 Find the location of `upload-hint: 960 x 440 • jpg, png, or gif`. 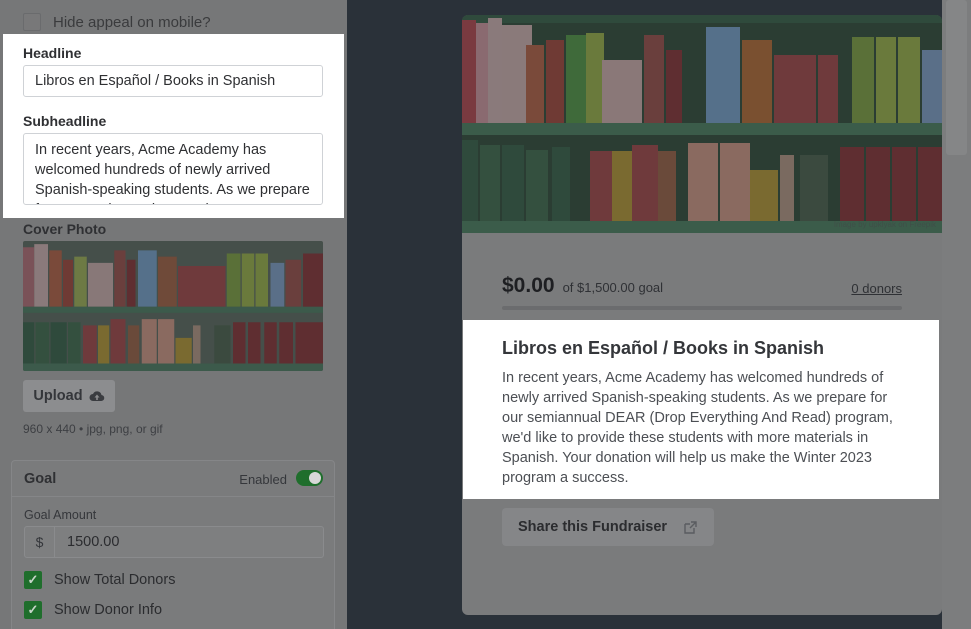

upload-hint: 960 x 440 • jpg, png, or gif is located at coordinates (93, 429).